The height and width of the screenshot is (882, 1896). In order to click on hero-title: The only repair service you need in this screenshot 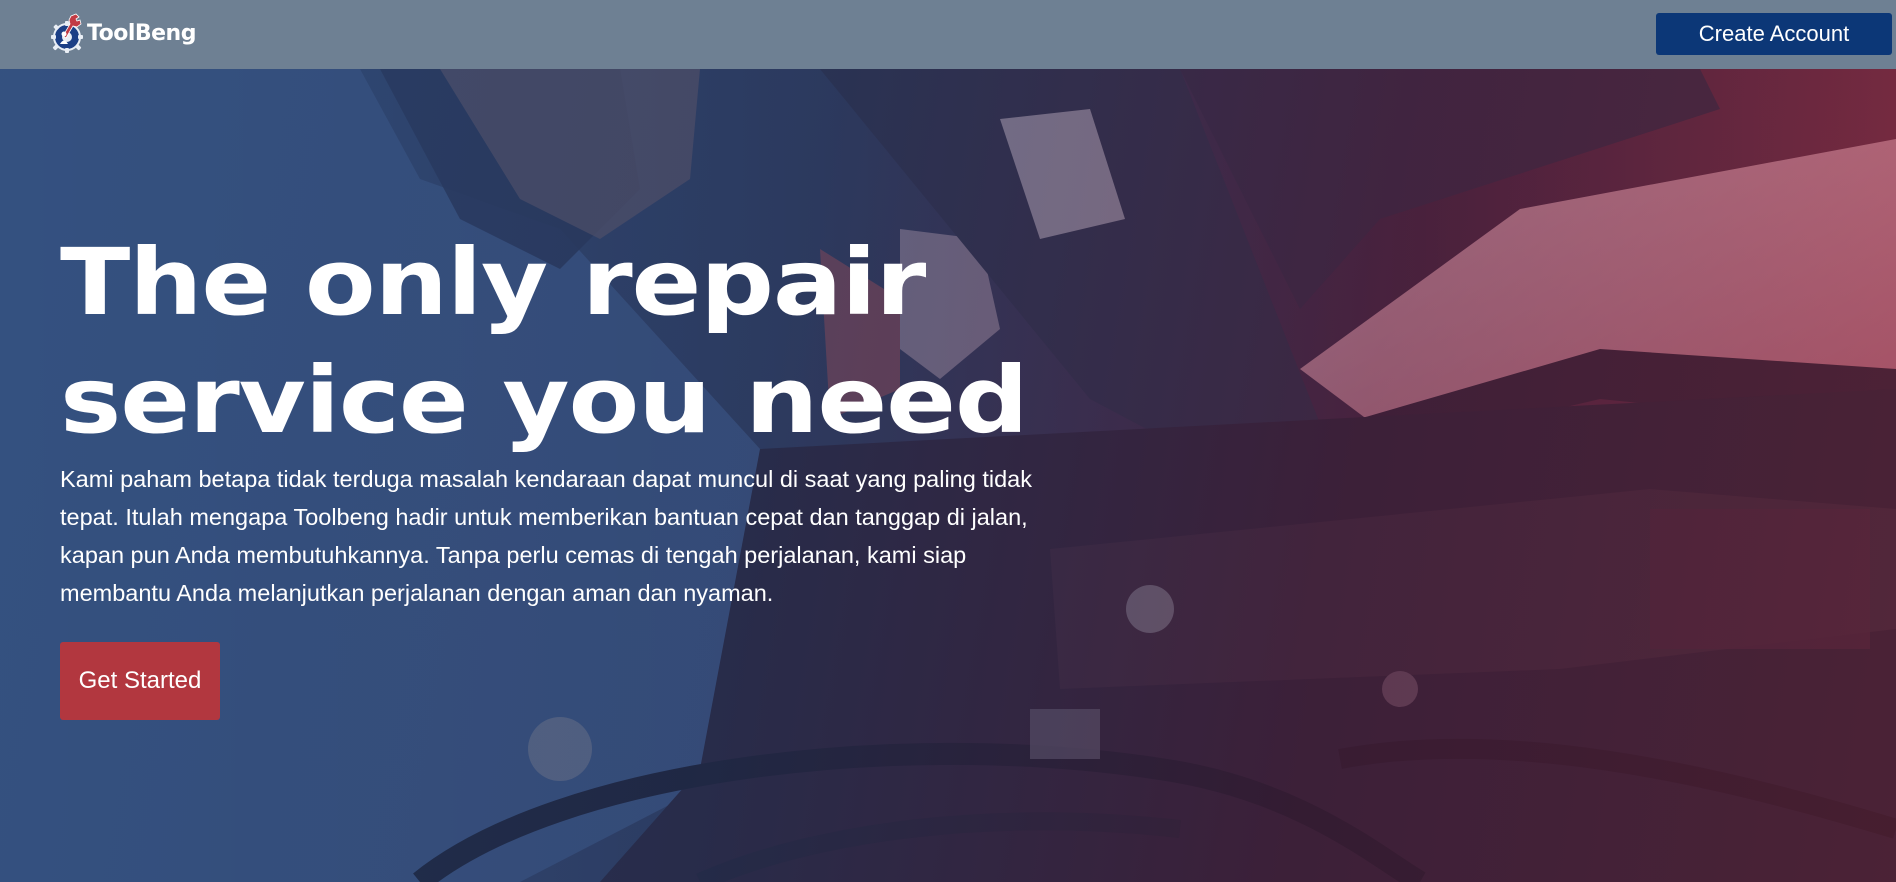, I will do `click(544, 341)`.